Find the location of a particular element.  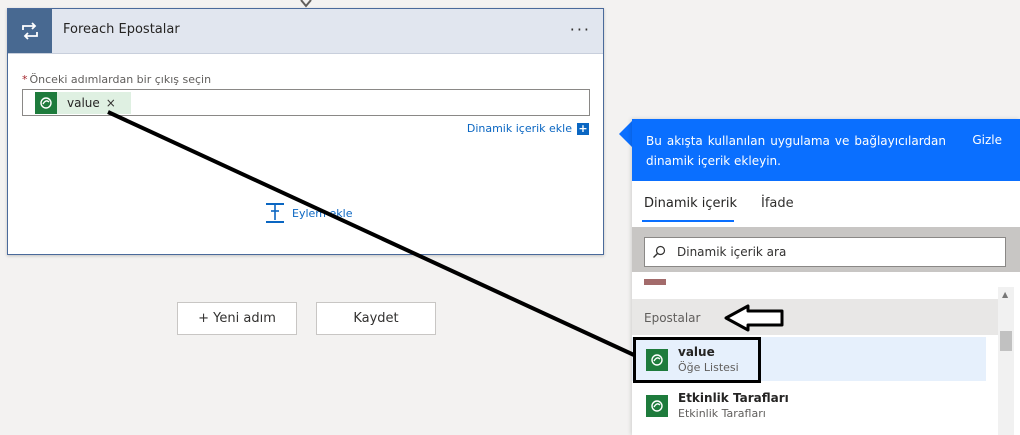

token-remove-icon: × is located at coordinates (111, 103).